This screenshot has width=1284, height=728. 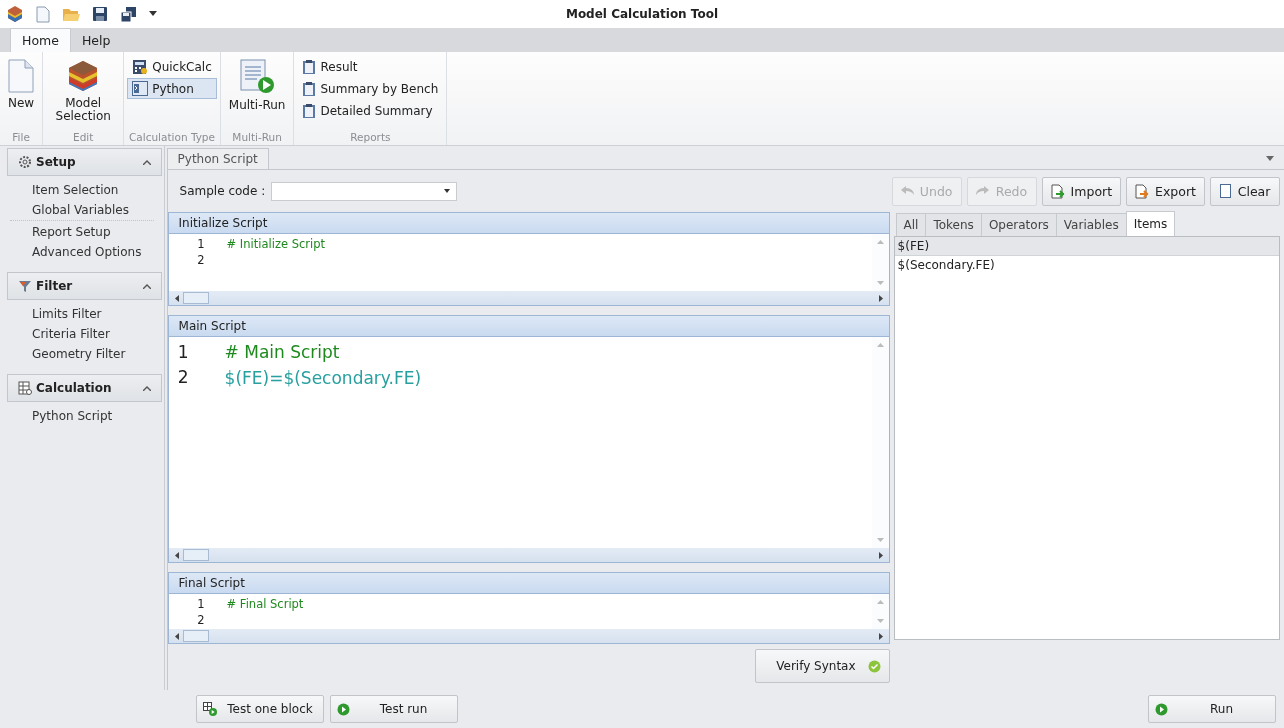 I want to click on editor-title: Initialize Script, so click(x=528, y=223).